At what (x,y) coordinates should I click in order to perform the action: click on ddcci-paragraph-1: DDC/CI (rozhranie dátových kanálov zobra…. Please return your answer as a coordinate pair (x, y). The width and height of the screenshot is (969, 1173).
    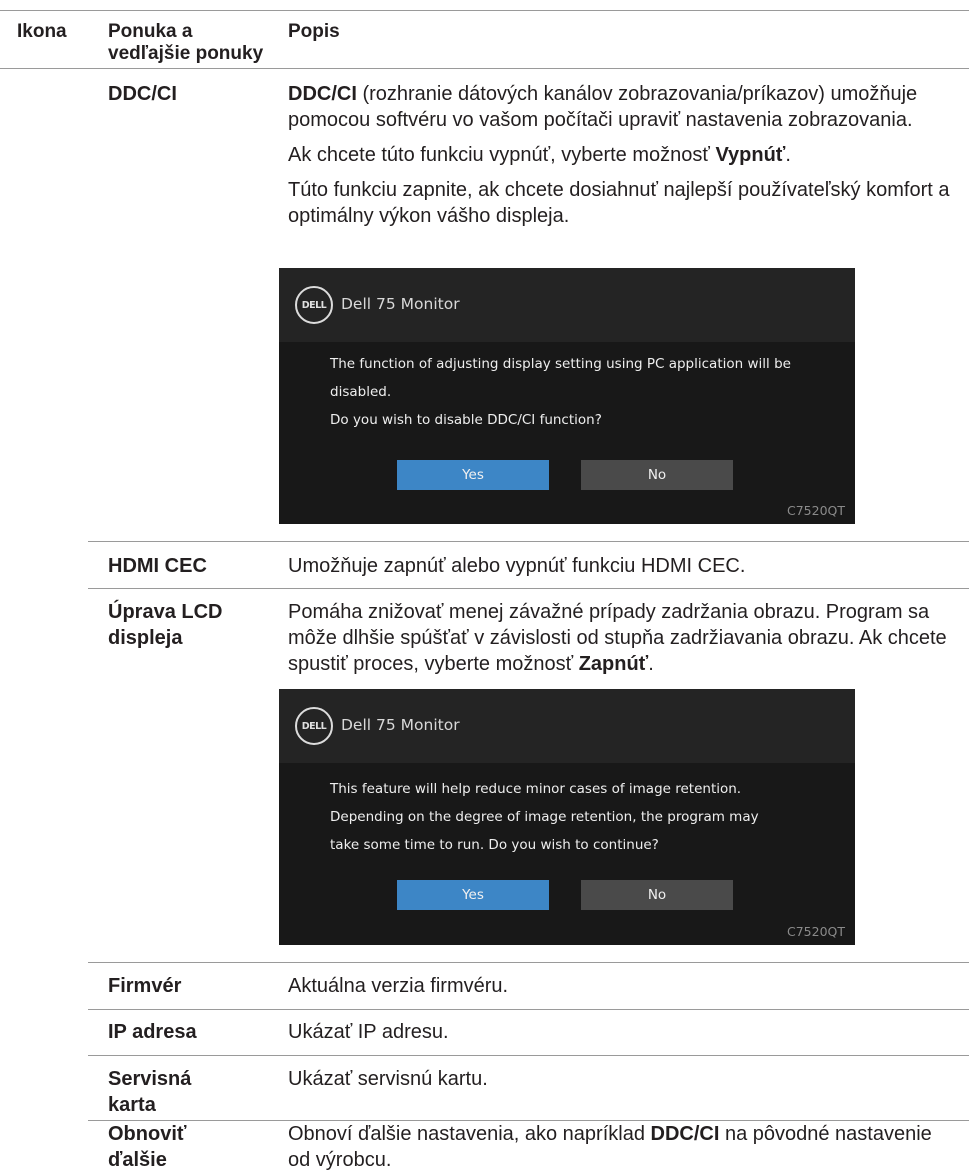
    Looking at the image, I should click on (603, 107).